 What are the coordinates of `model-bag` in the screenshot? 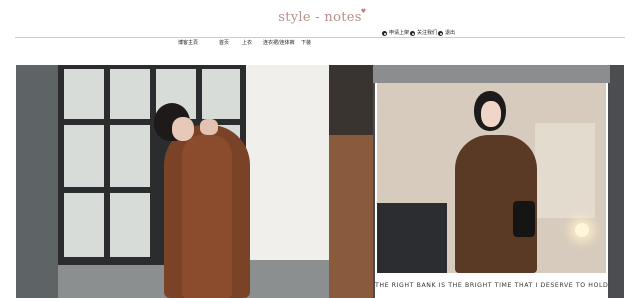 It's located at (524, 219).